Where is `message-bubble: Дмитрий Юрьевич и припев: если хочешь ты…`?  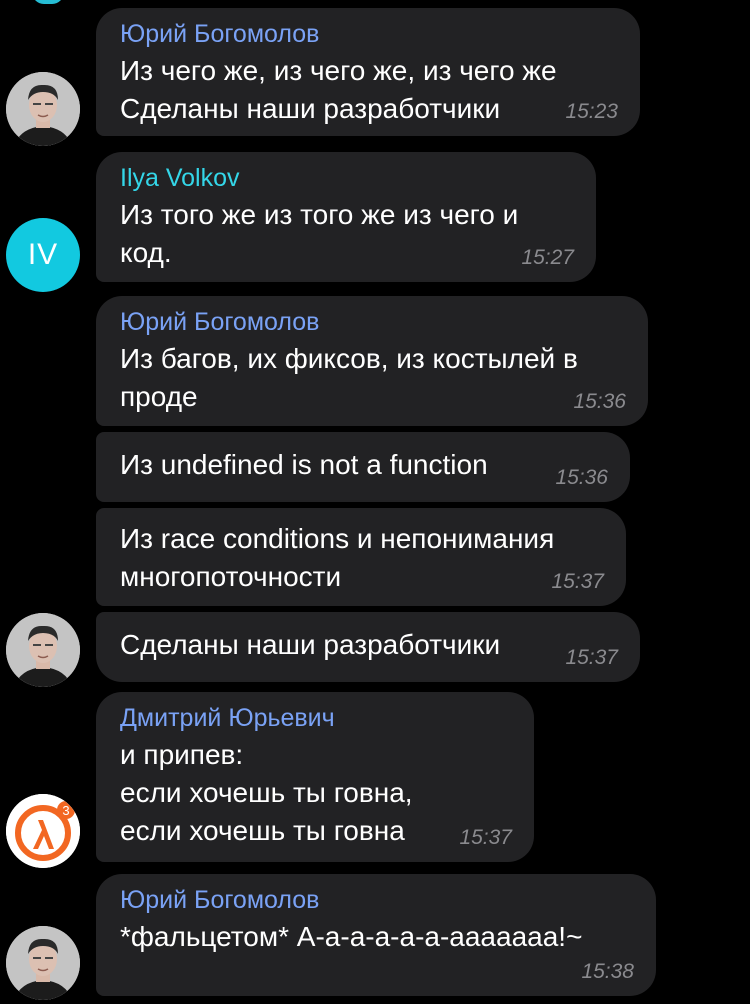 message-bubble: Дмитрий Юрьевич и припев: если хочешь ты… is located at coordinates (315, 777).